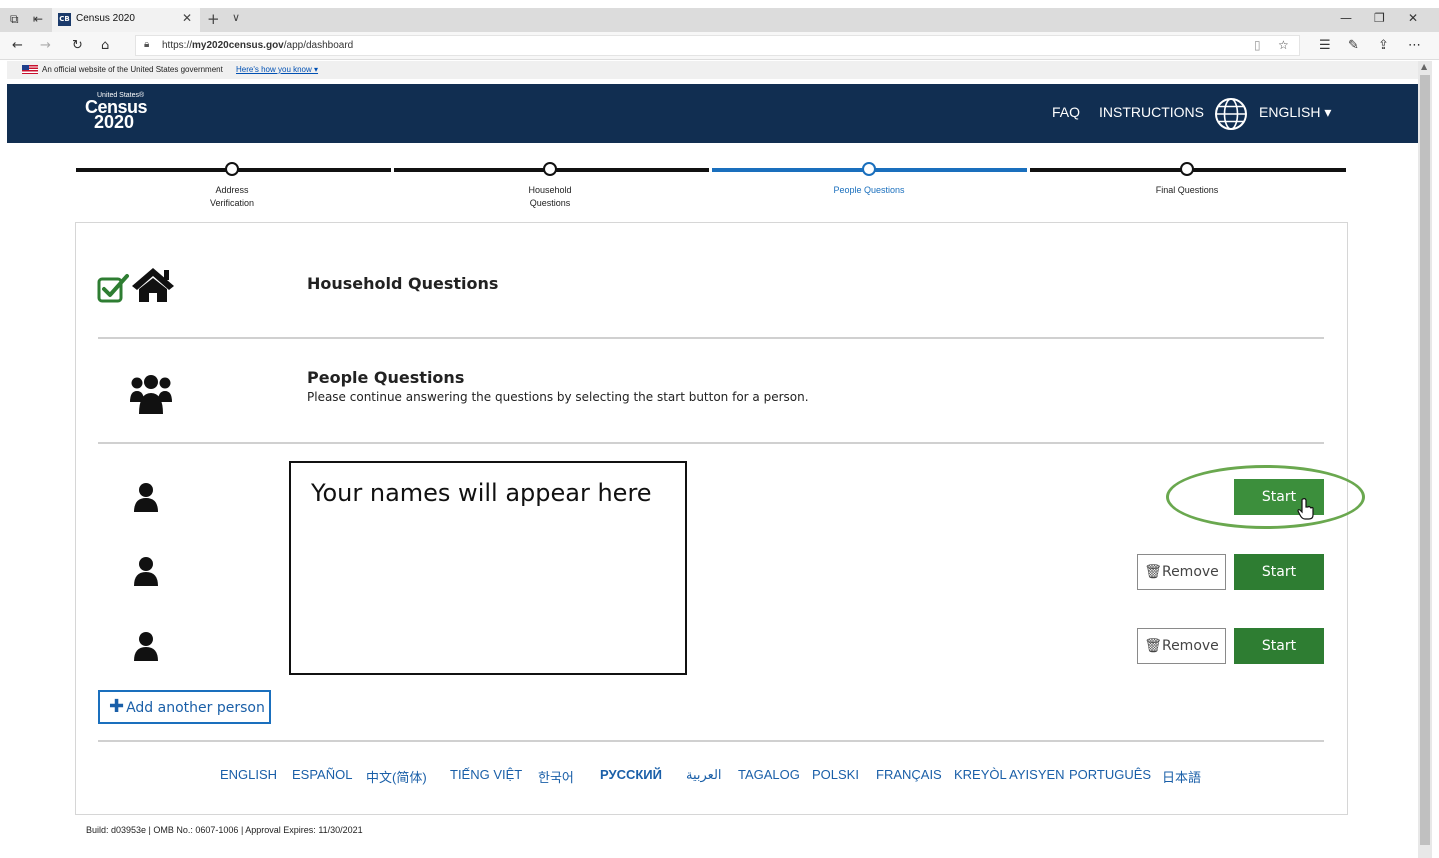 Image resolution: width=1439 pixels, height=858 pixels. Describe the element at coordinates (1181, 776) in the screenshot. I see `lang-link-japanese: 日本語` at that location.